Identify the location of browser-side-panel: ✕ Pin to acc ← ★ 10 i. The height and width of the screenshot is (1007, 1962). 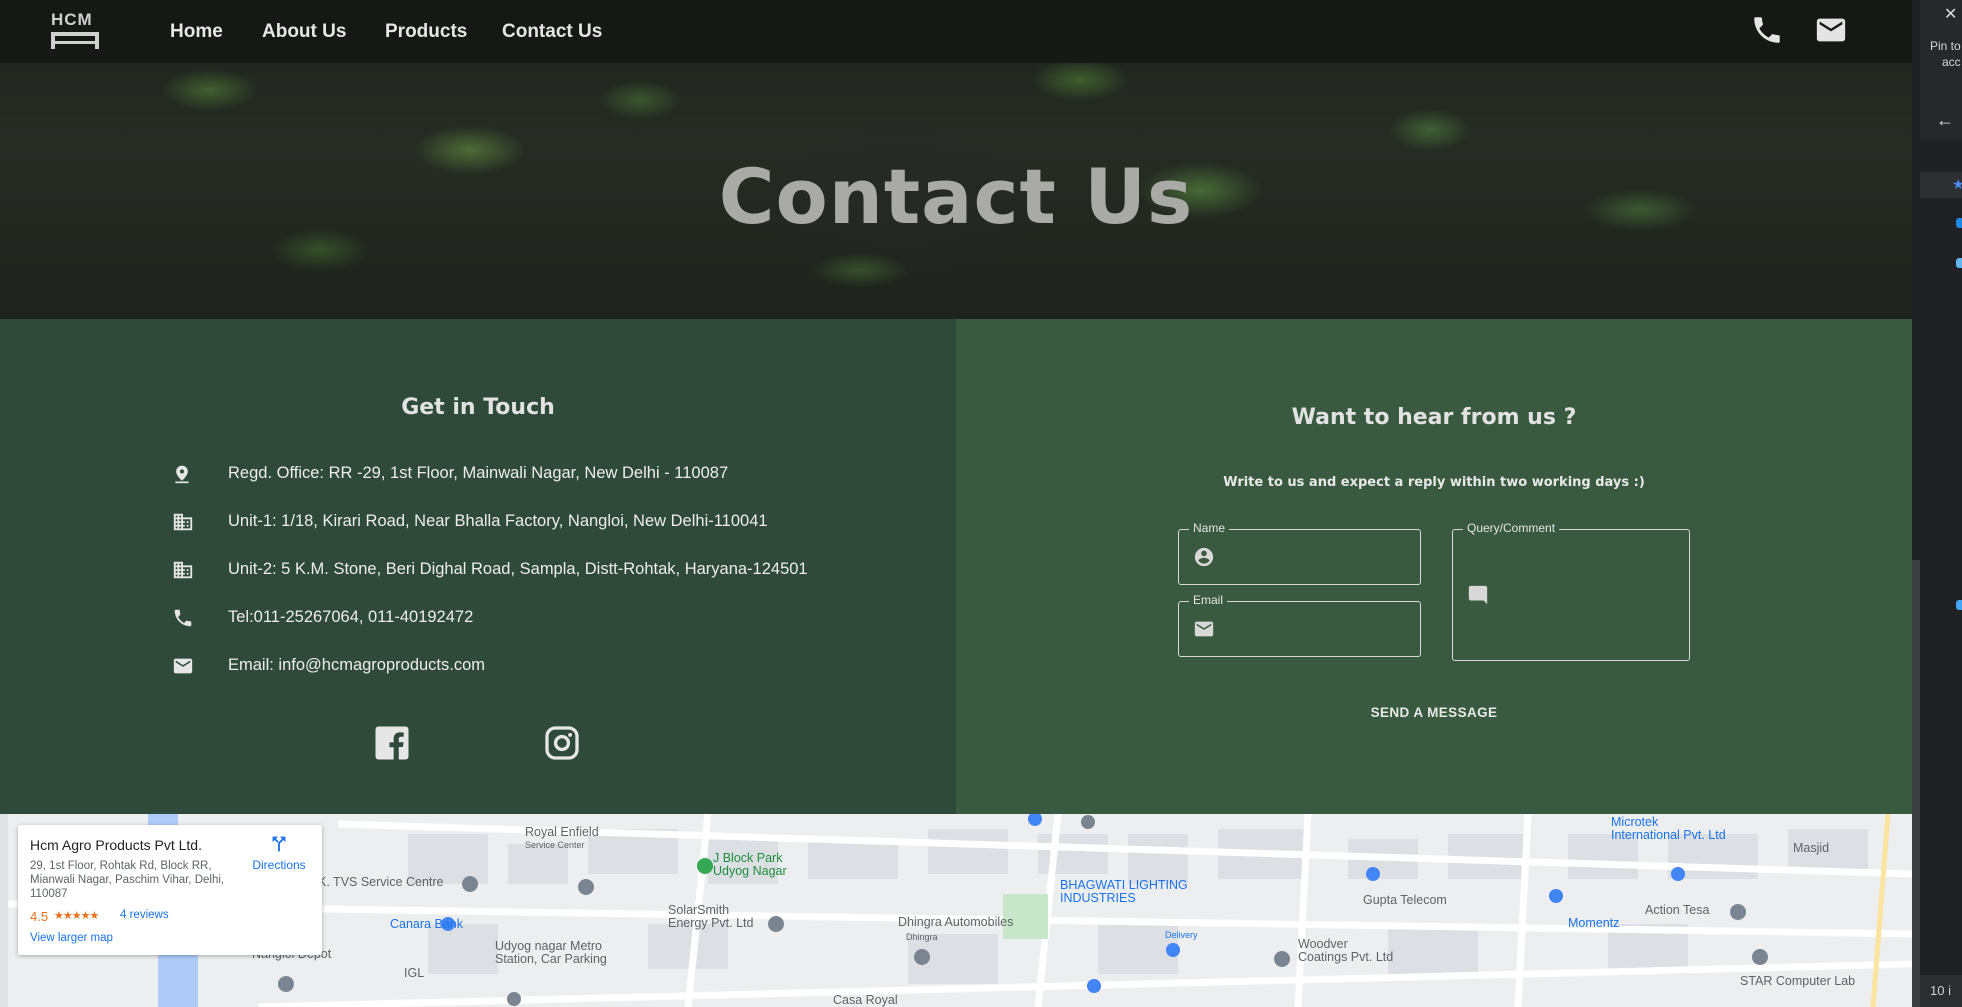
(1937, 503).